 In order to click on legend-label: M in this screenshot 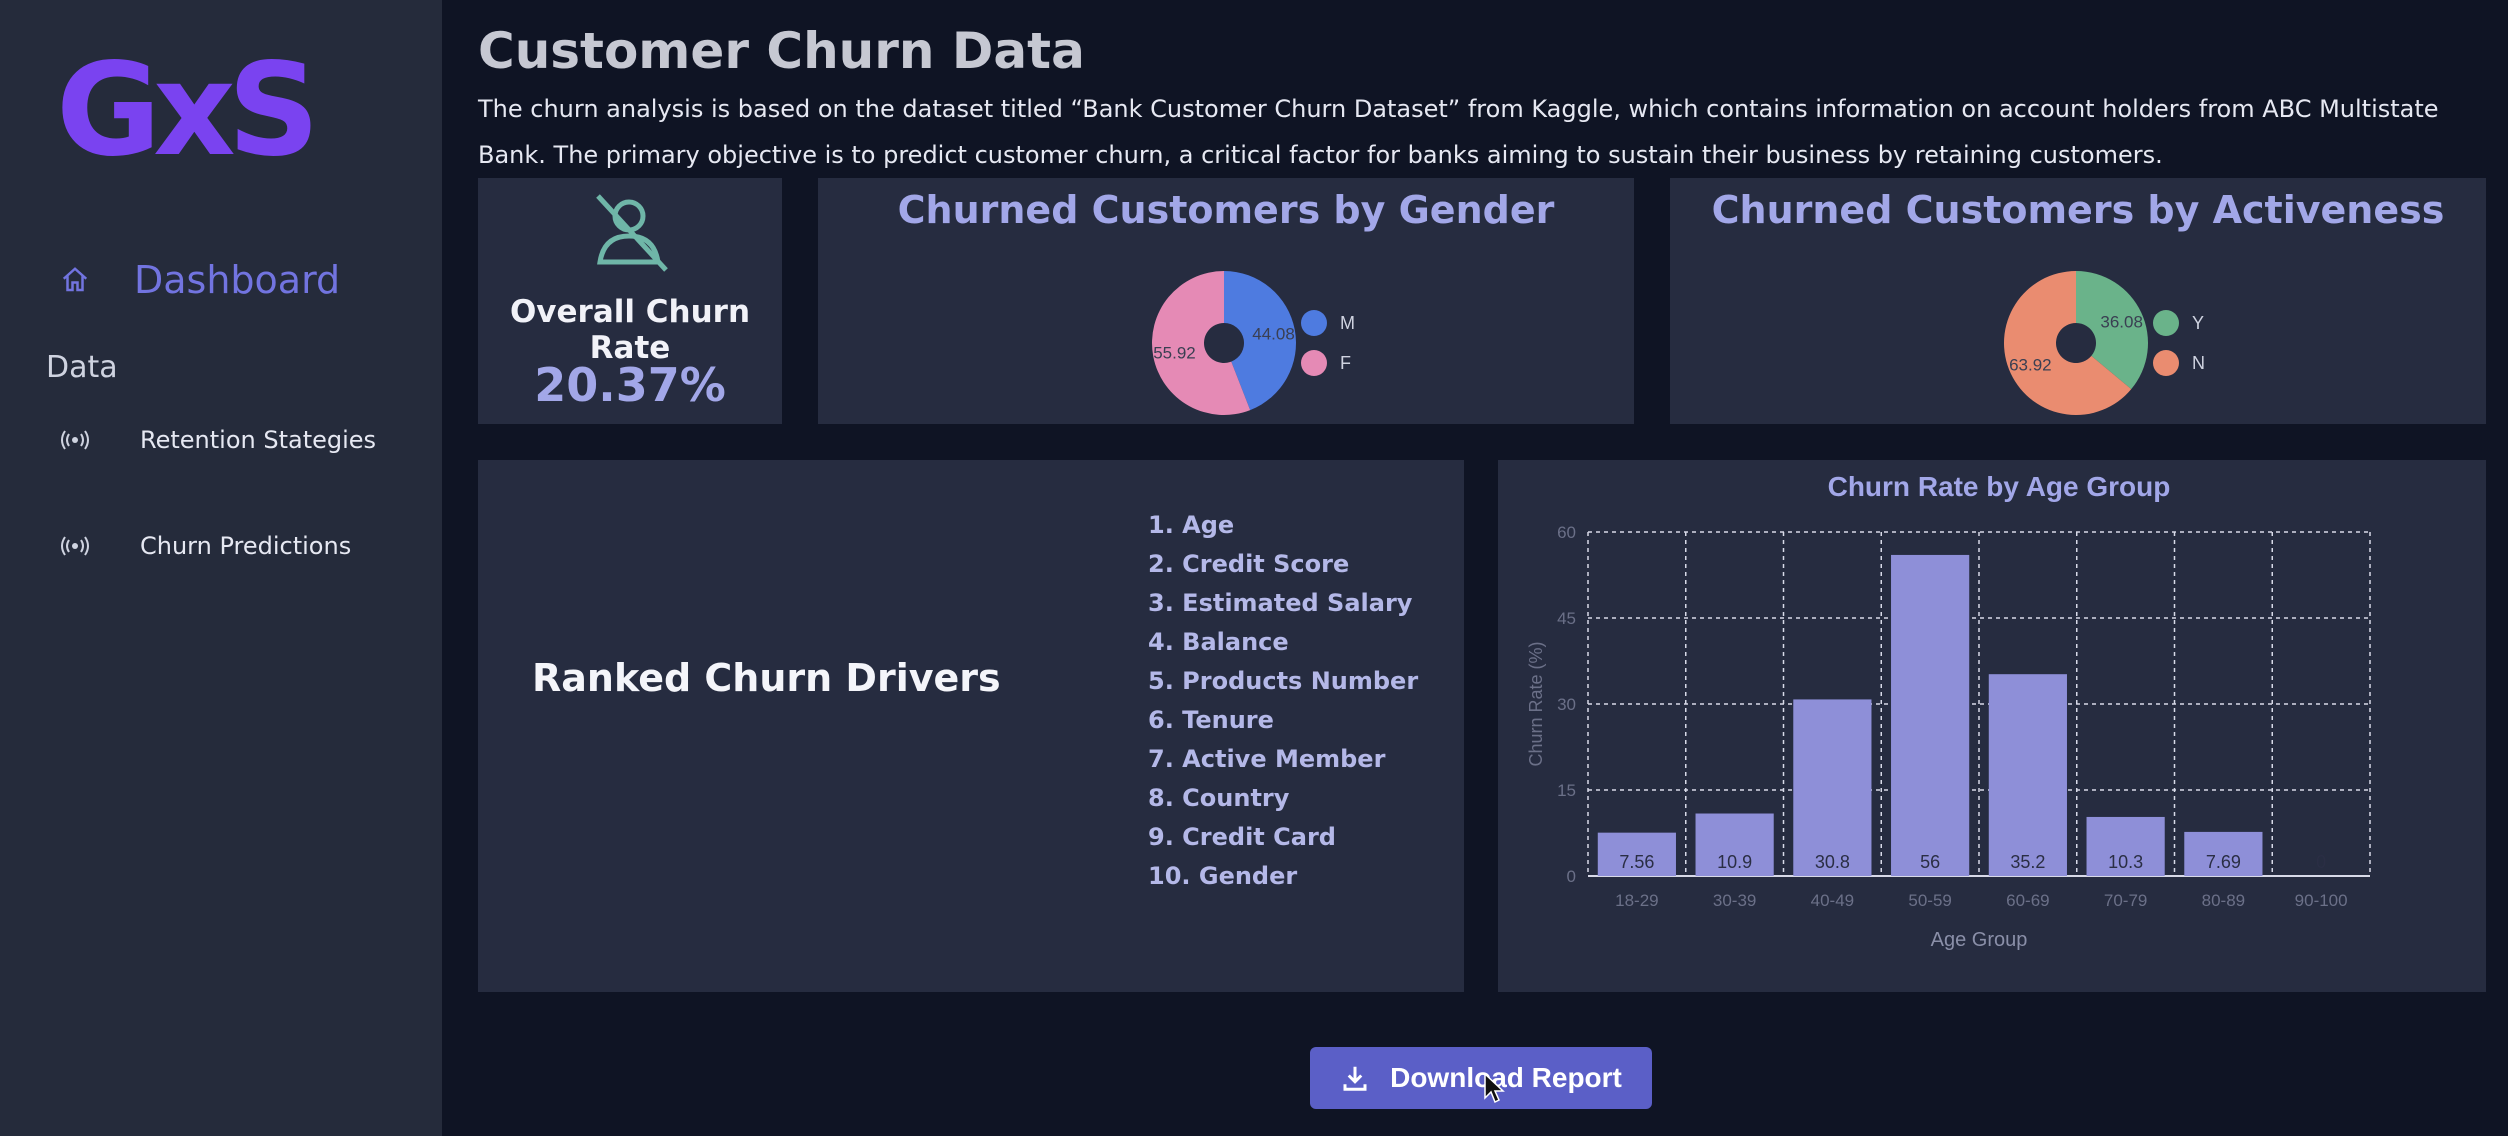, I will do `click(1347, 323)`.